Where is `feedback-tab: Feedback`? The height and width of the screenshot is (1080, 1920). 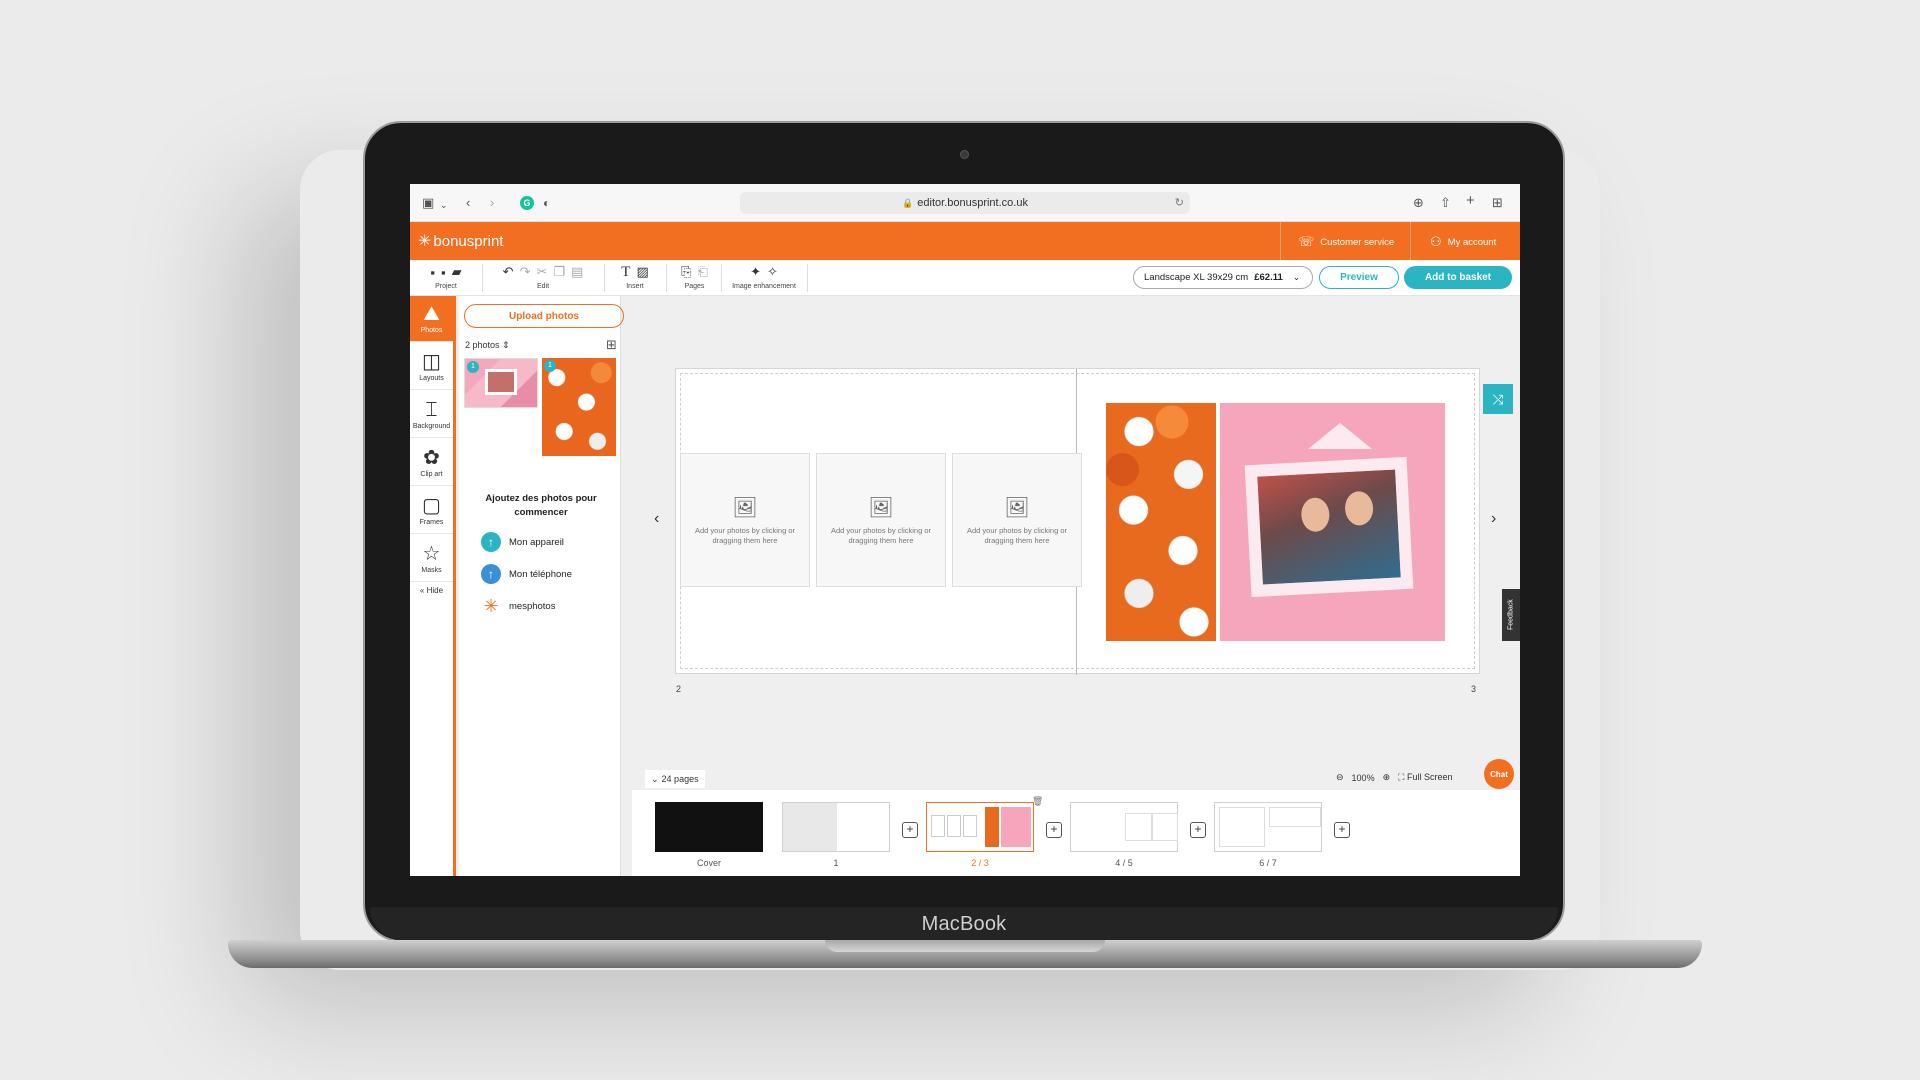
feedback-tab: Feedback is located at coordinates (1511, 615).